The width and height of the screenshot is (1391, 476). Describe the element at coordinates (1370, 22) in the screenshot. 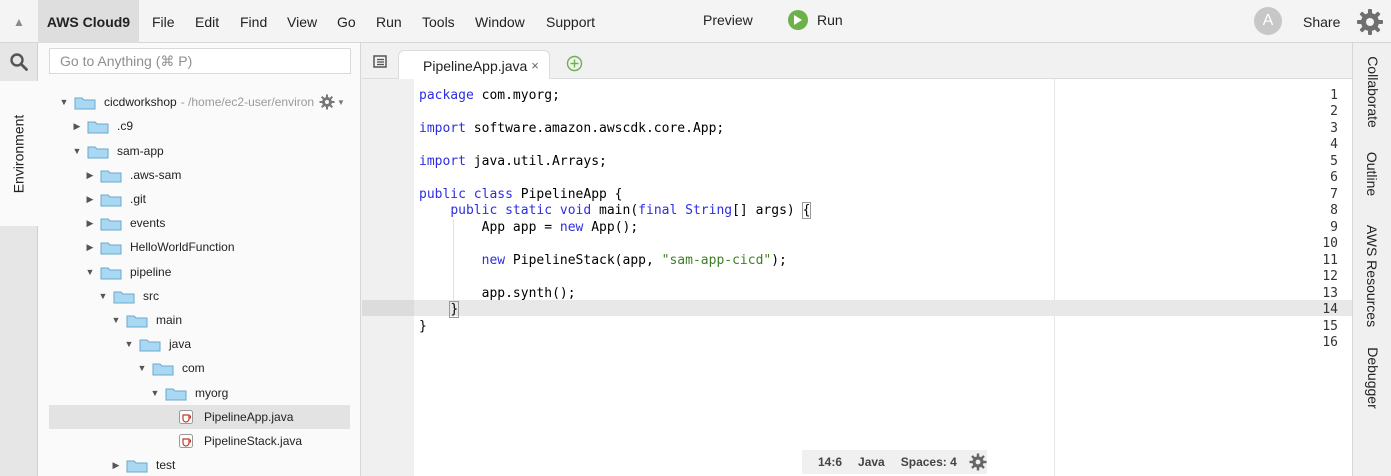

I see `preferences-gear-icon` at that location.